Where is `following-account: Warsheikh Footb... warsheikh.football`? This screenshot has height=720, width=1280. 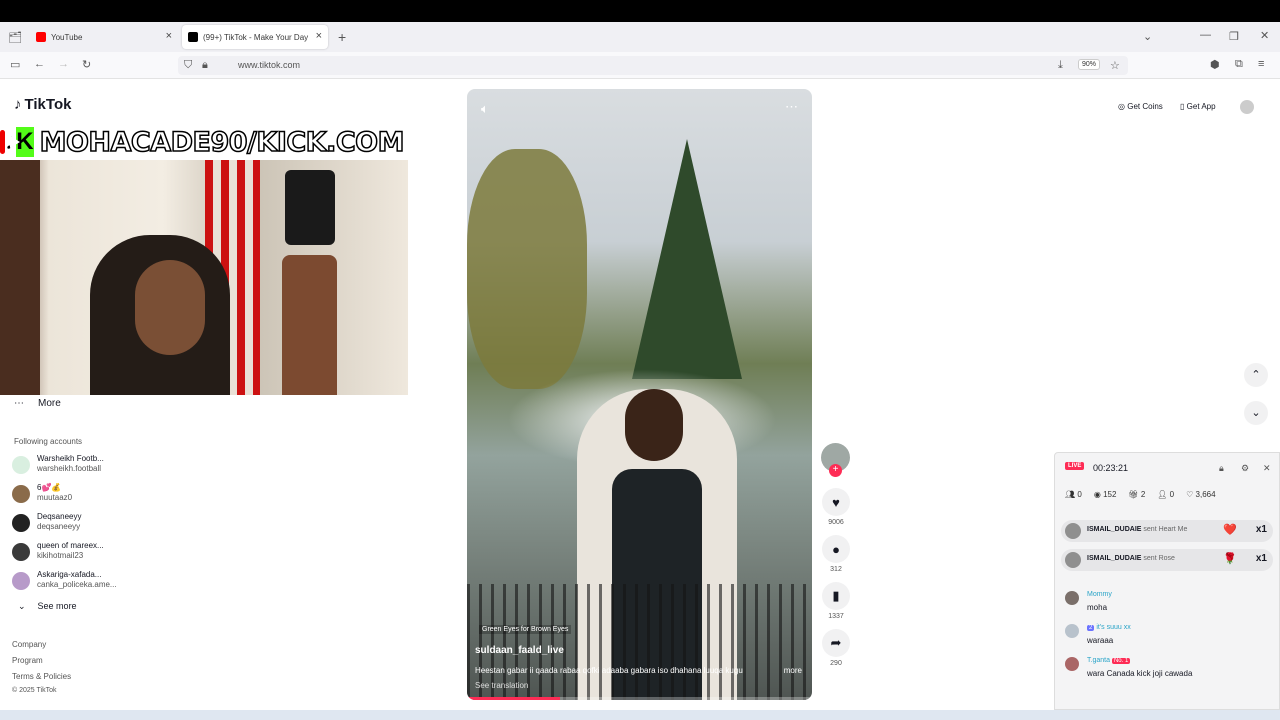 following-account: Warsheikh Footb... warsheikh.football is located at coordinates (72, 465).